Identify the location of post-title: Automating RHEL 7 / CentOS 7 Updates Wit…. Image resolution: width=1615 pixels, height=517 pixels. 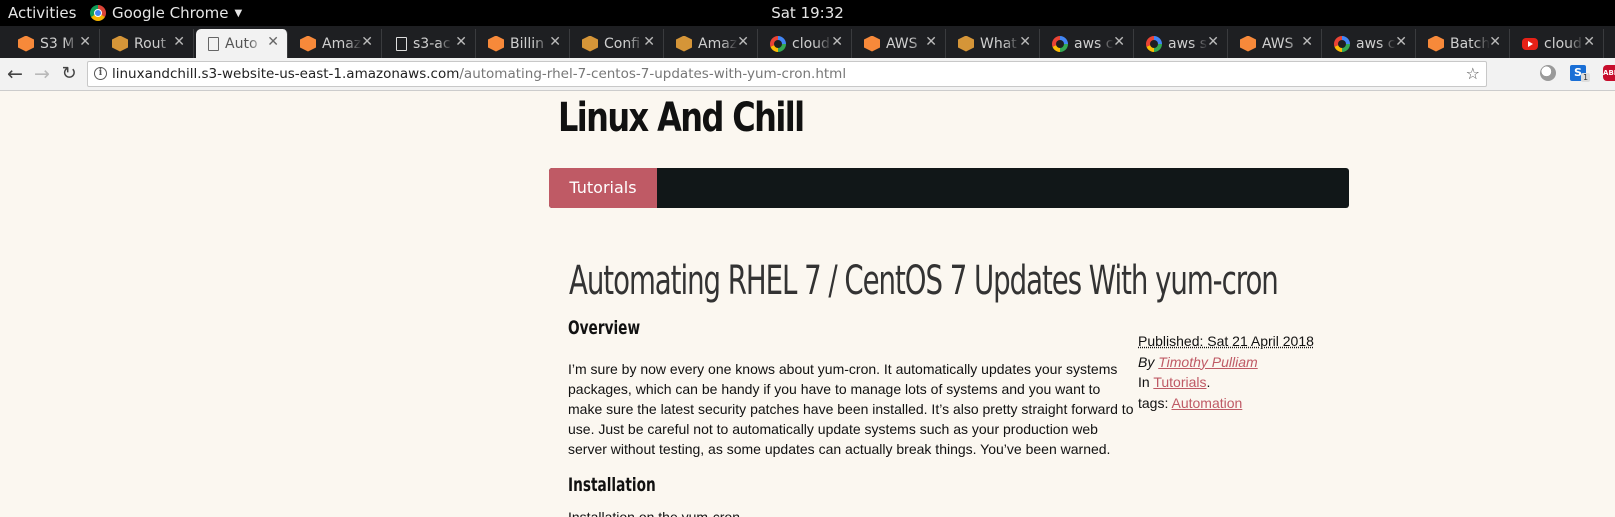
(924, 281).